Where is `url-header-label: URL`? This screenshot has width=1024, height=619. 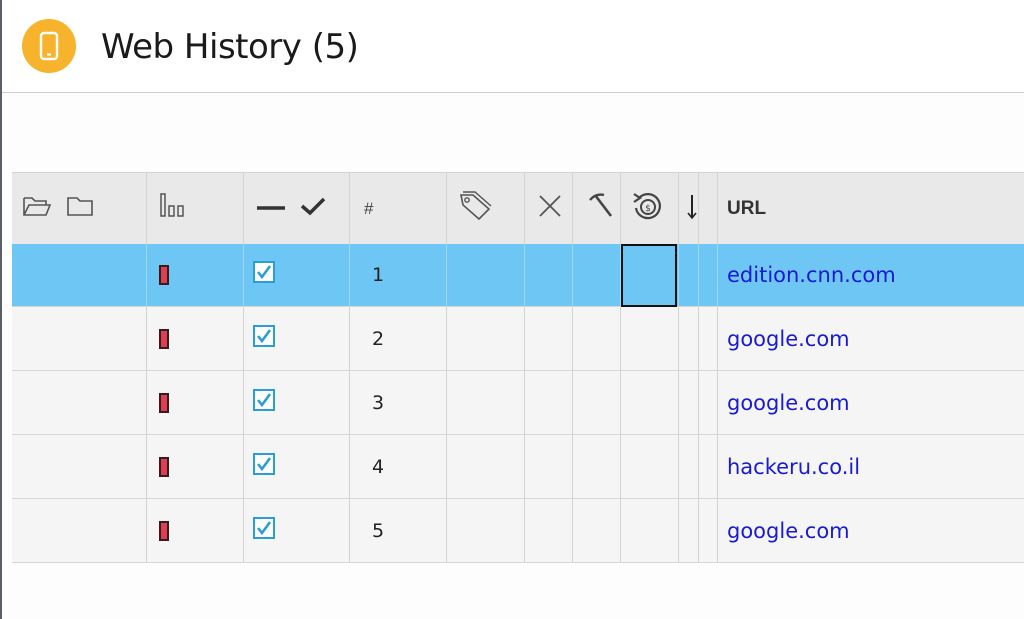
url-header-label: URL is located at coordinates (747, 208).